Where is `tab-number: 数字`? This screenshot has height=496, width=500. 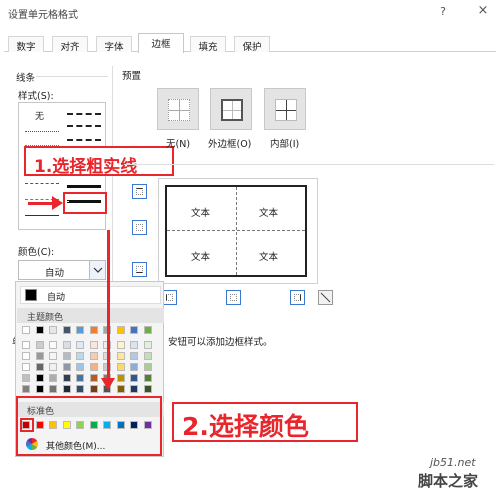 tab-number: 数字 is located at coordinates (26, 44).